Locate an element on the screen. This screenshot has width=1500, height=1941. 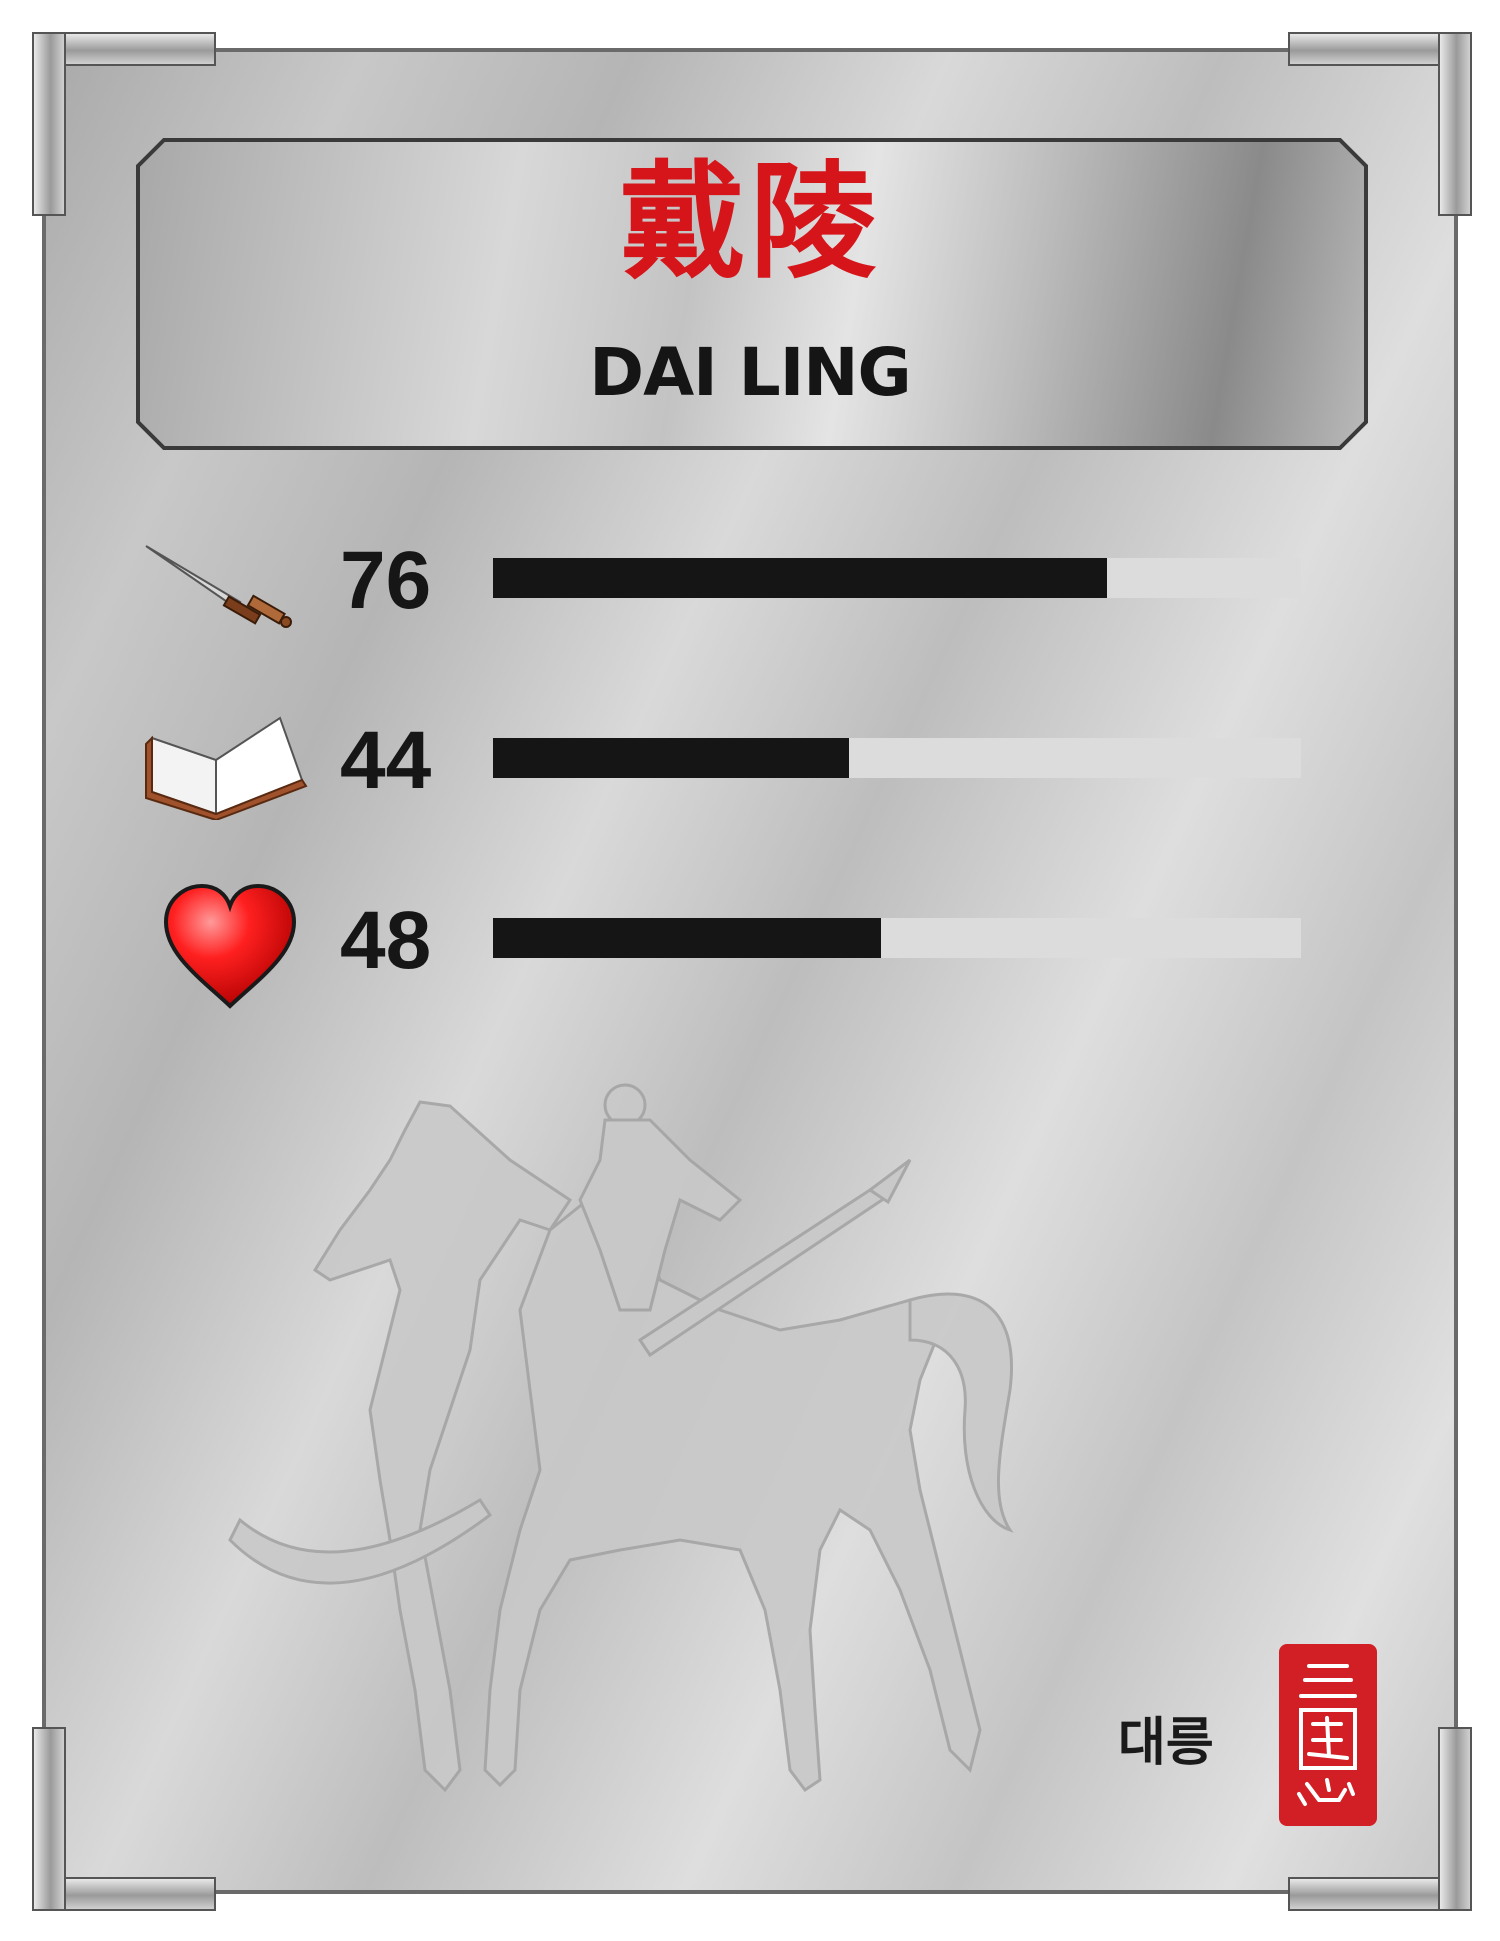
health-value: 48 is located at coordinates (386, 940).